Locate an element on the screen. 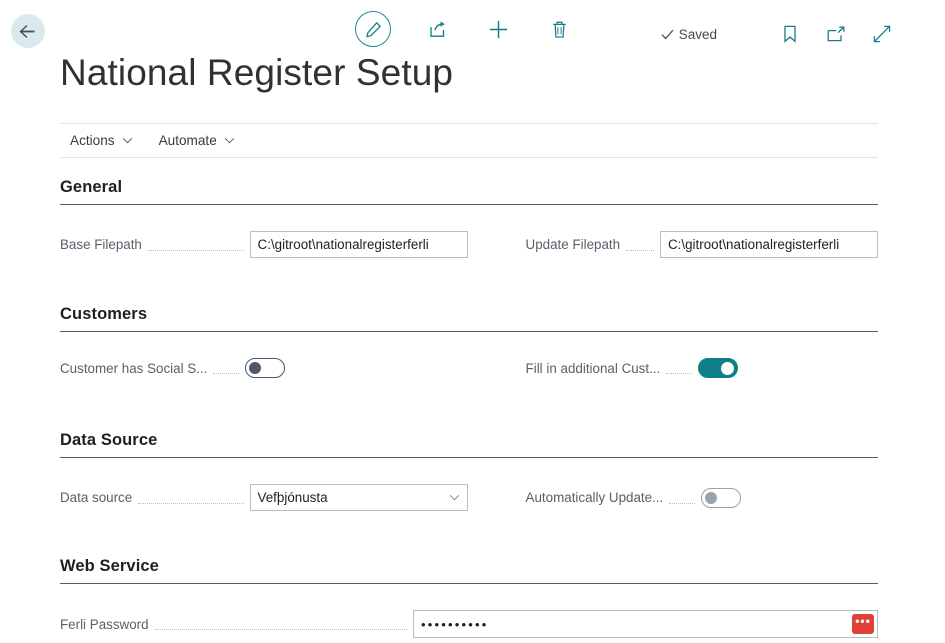  arrow-left-icon is located at coordinates (26, 31).